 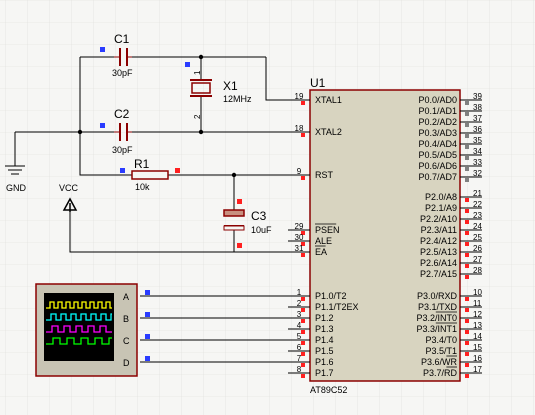 I want to click on c3-ref: C3, so click(x=259, y=216).